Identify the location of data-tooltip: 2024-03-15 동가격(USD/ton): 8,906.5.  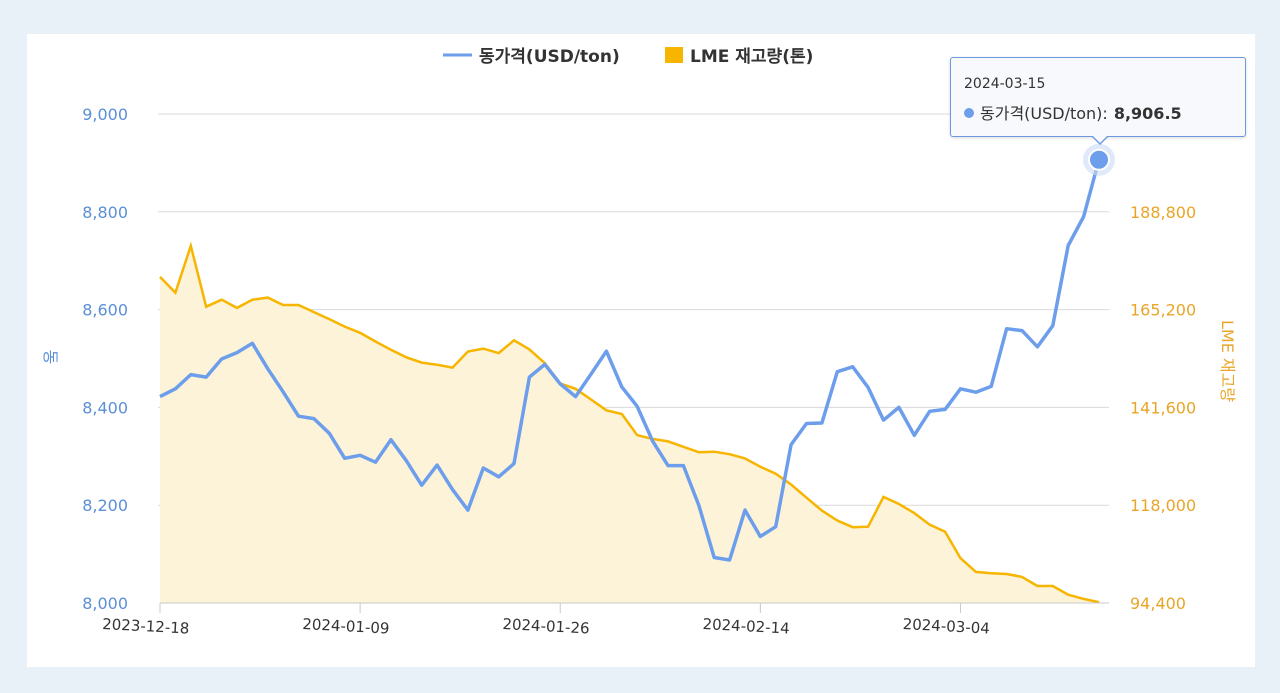
(1098, 101).